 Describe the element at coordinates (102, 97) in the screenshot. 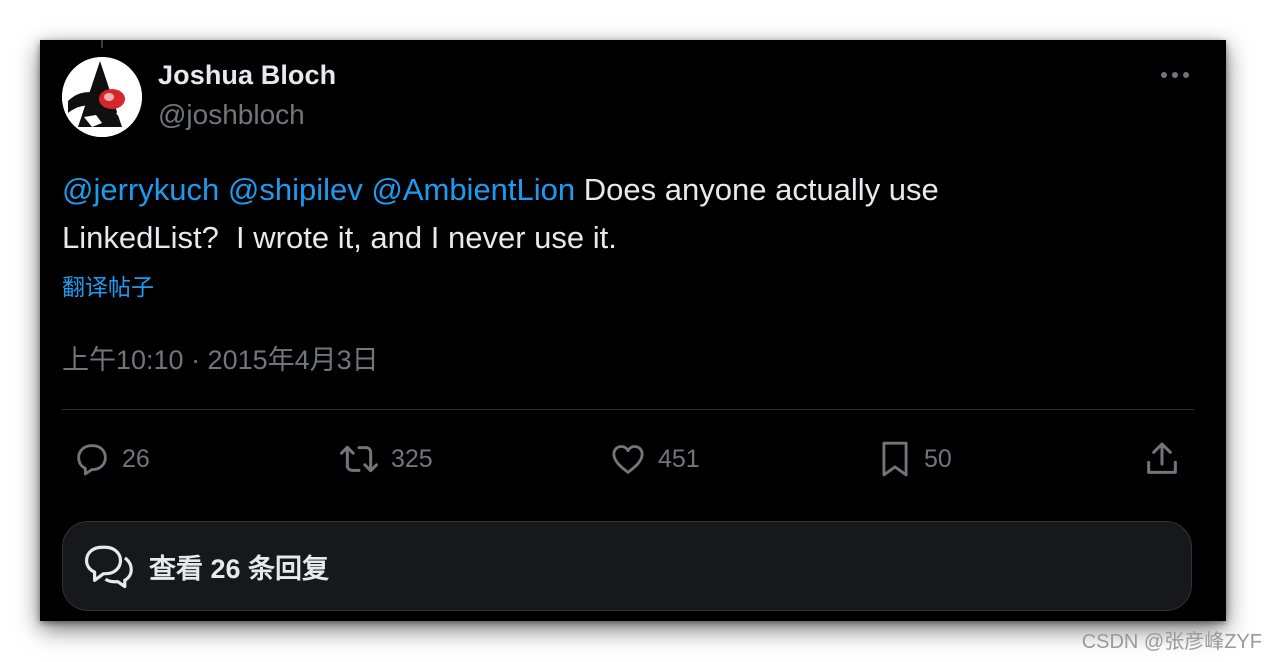

I see `avatar` at that location.